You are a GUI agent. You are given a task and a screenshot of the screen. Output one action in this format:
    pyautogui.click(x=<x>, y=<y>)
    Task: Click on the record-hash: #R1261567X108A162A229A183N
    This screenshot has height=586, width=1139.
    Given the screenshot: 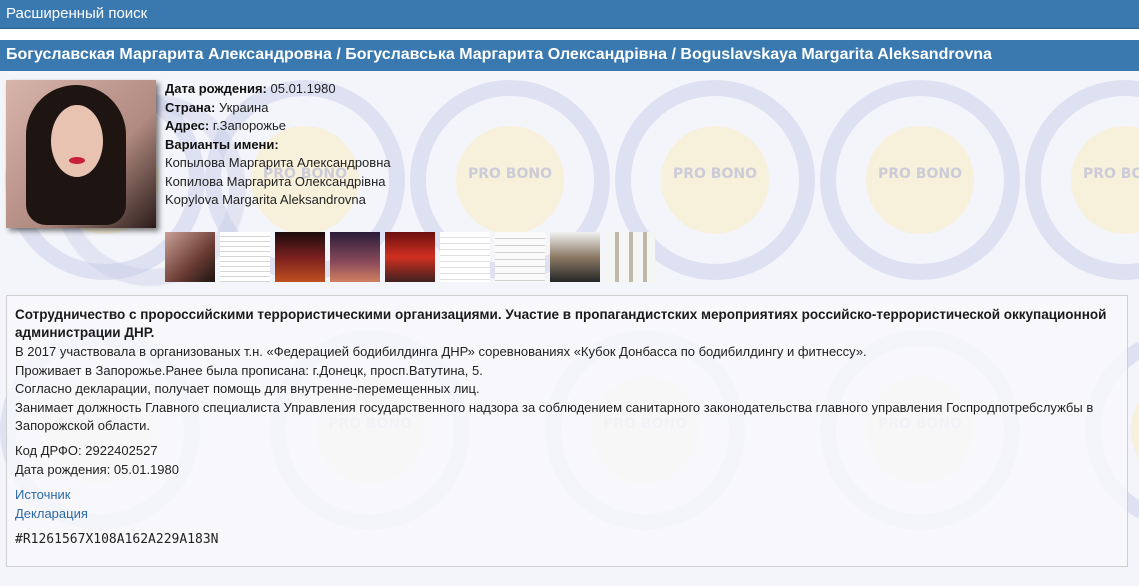 What is the action you would take?
    pyautogui.click(x=117, y=539)
    